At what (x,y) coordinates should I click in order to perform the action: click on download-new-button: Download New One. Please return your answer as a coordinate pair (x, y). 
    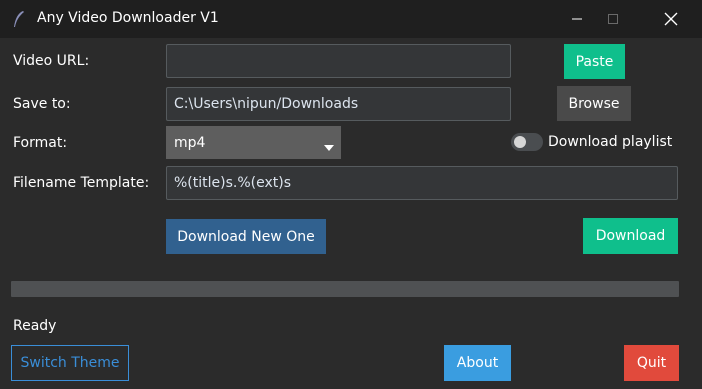
    Looking at the image, I should click on (246, 236).